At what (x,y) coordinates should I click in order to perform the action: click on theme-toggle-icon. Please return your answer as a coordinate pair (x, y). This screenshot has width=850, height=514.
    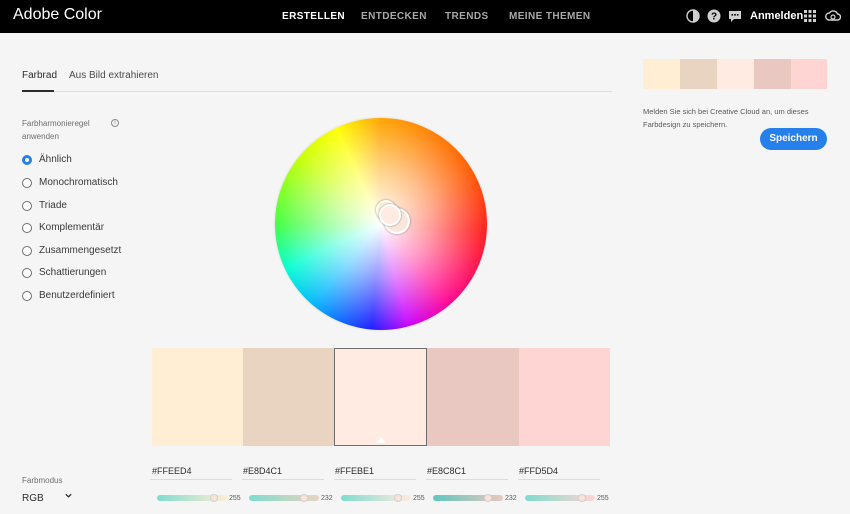
    Looking at the image, I should click on (693, 16).